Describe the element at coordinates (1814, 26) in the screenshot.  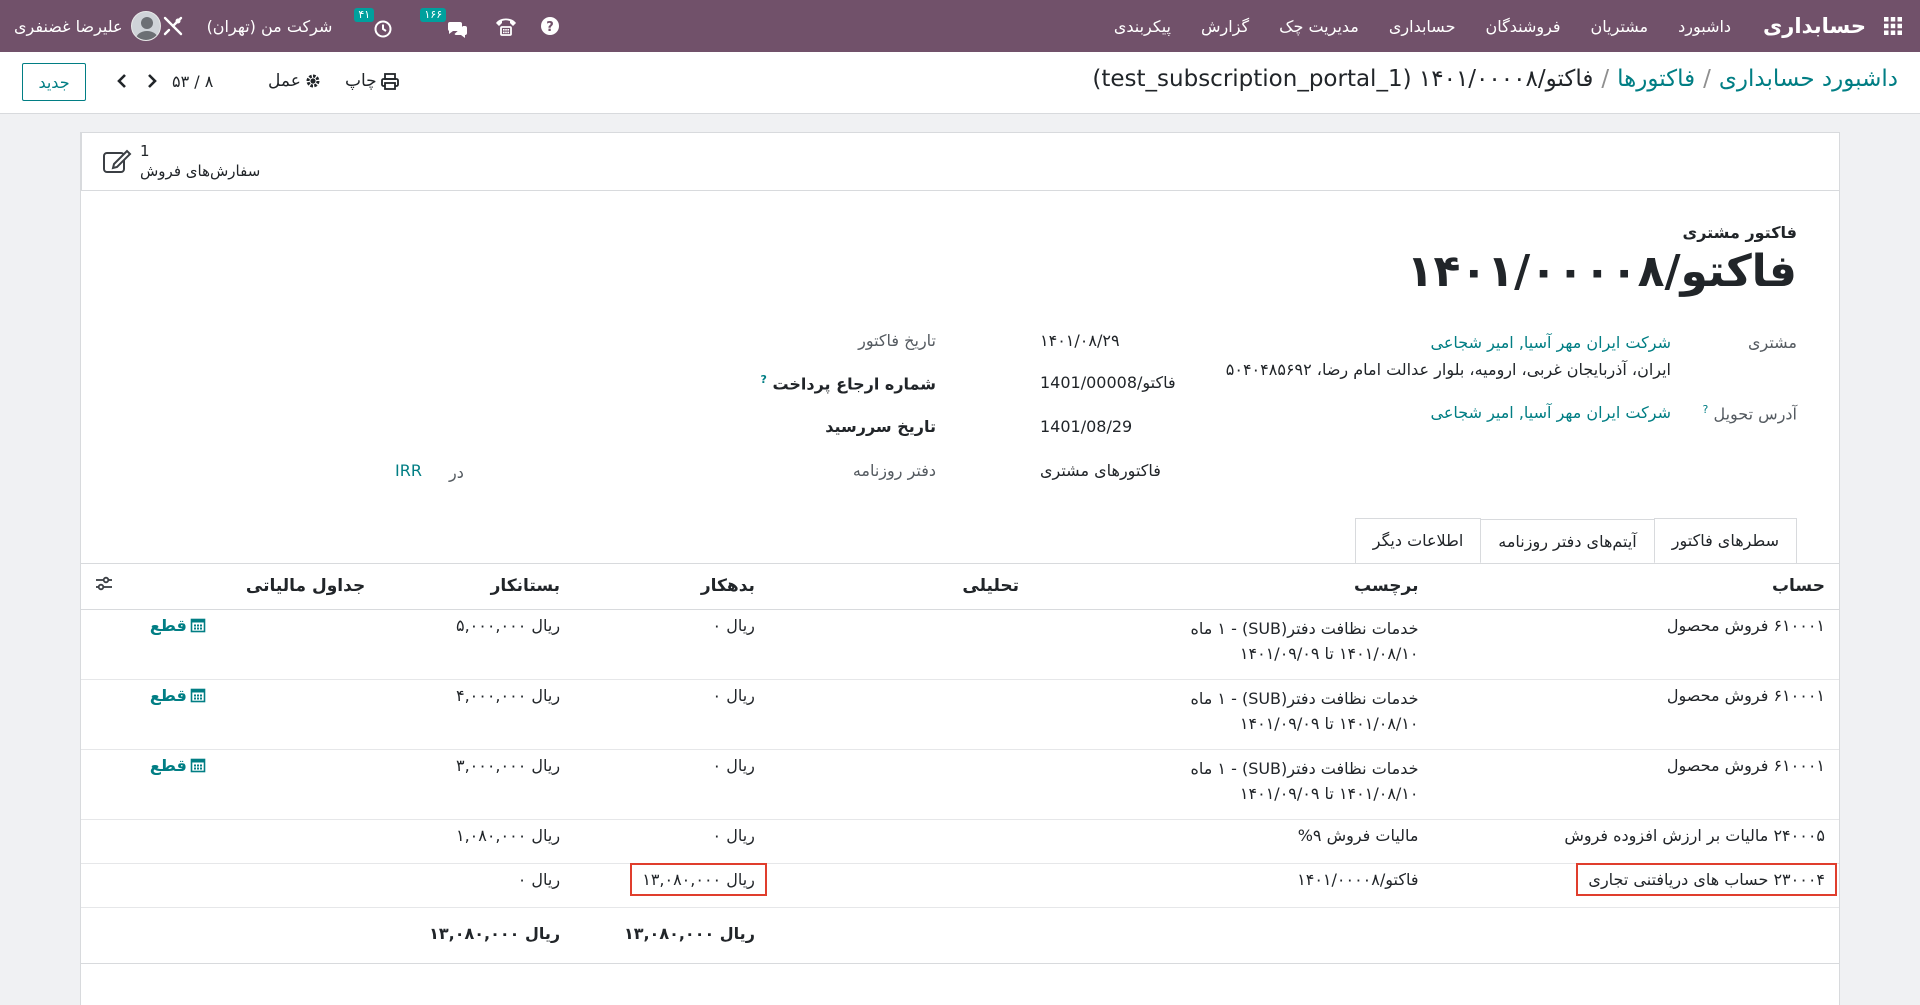
I see `app-brand: حسابداری` at that location.